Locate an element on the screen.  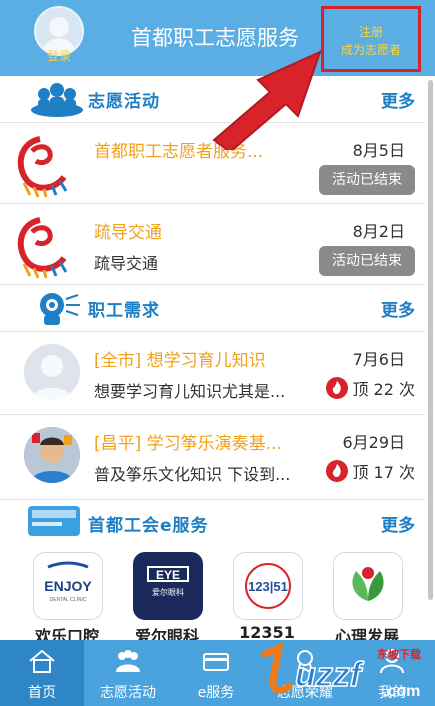
need-date: 7月6日 is located at coordinates (378, 359).